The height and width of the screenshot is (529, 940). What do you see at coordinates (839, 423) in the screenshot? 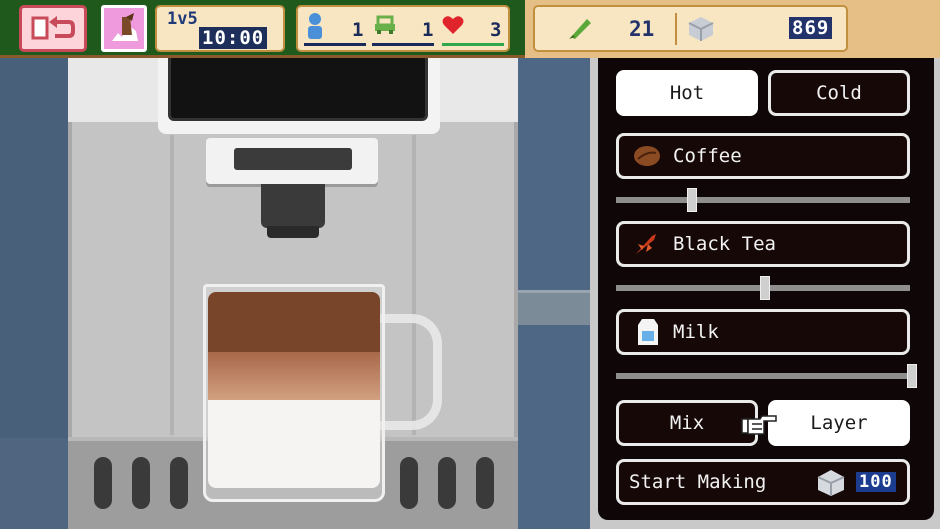
I see `layer-button: Layer` at bounding box center [839, 423].